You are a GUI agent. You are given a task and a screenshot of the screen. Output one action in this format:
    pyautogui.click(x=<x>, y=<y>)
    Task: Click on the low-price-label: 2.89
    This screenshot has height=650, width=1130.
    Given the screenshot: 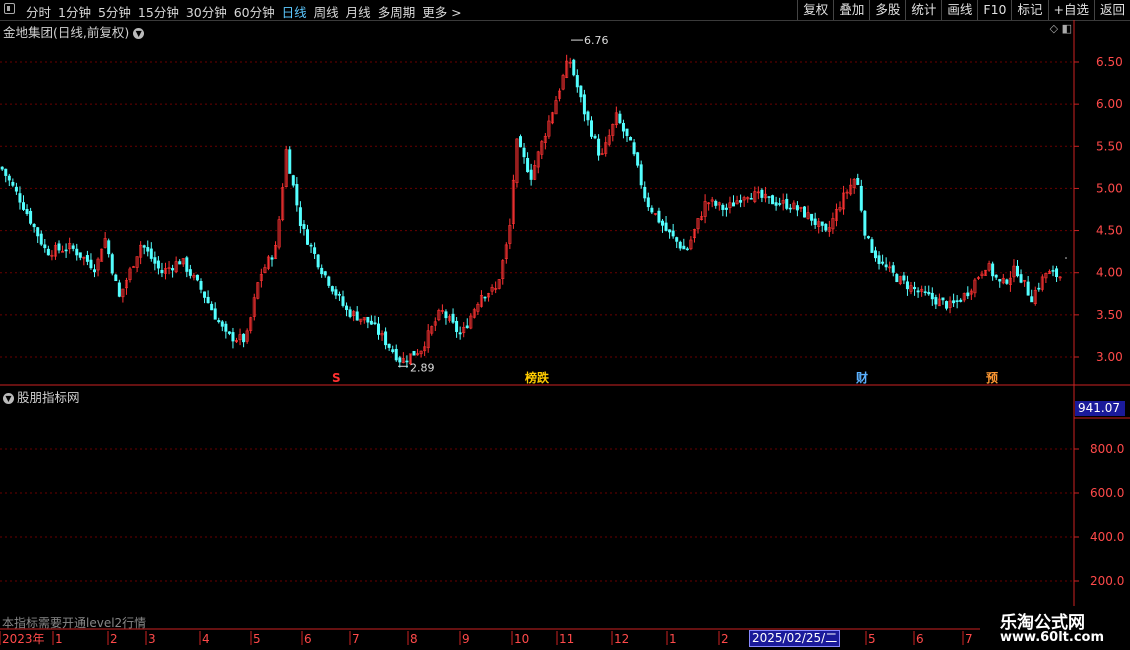 What is the action you would take?
    pyautogui.click(x=422, y=367)
    